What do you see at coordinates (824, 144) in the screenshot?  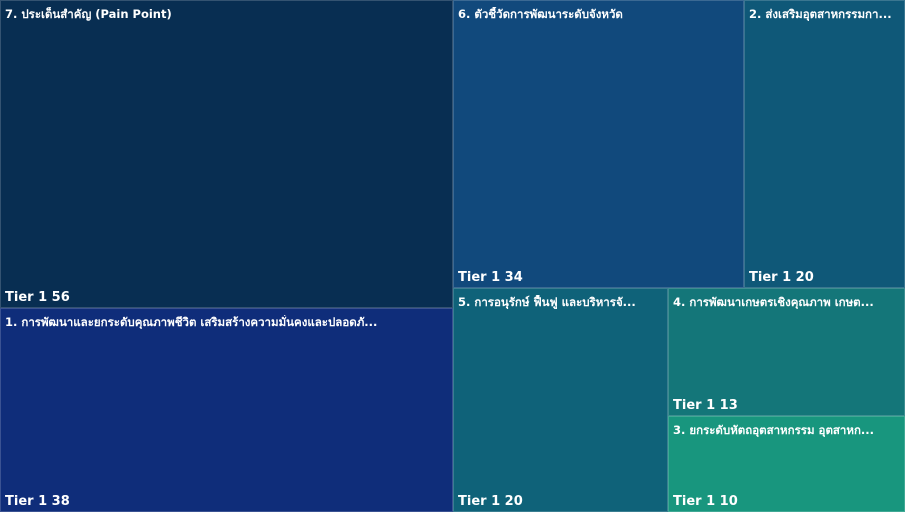 I see `treemap-tile: 2. ส่งเสริมอุตสาหกรรมกา... Tier 1 20` at bounding box center [824, 144].